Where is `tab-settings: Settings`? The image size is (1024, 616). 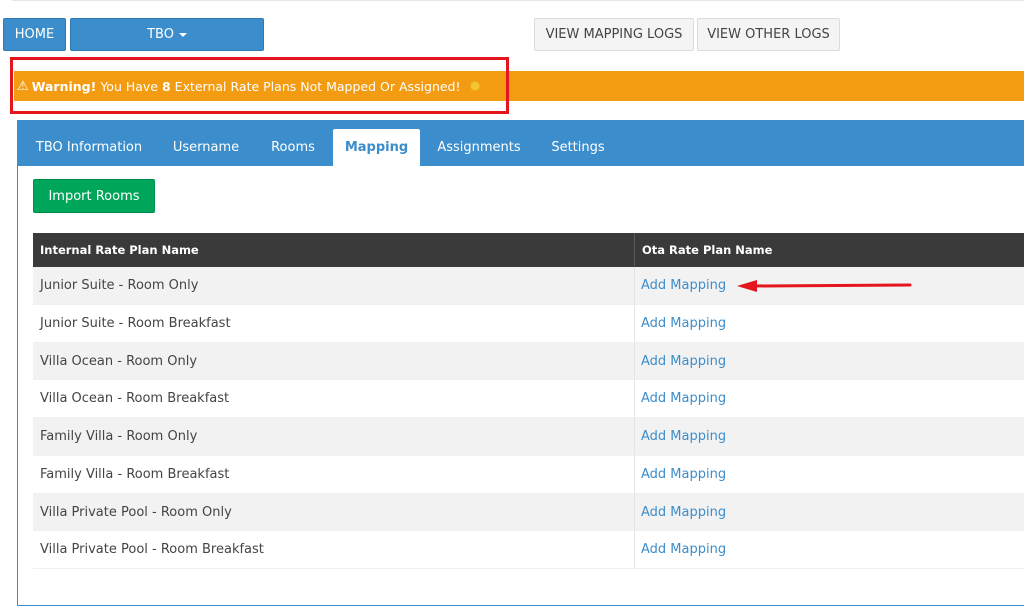
tab-settings: Settings is located at coordinates (578, 147).